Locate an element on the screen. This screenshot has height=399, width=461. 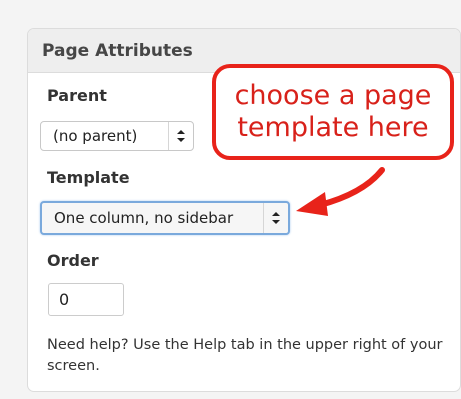
red-arrow-icon is located at coordinates (340, 191).